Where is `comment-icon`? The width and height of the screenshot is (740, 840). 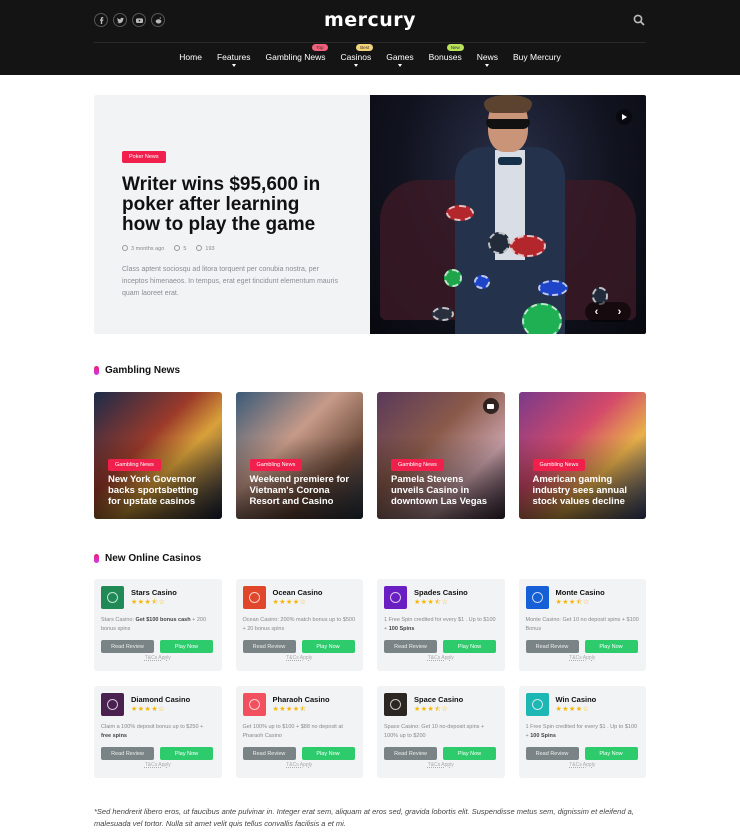
comment-icon is located at coordinates (177, 248).